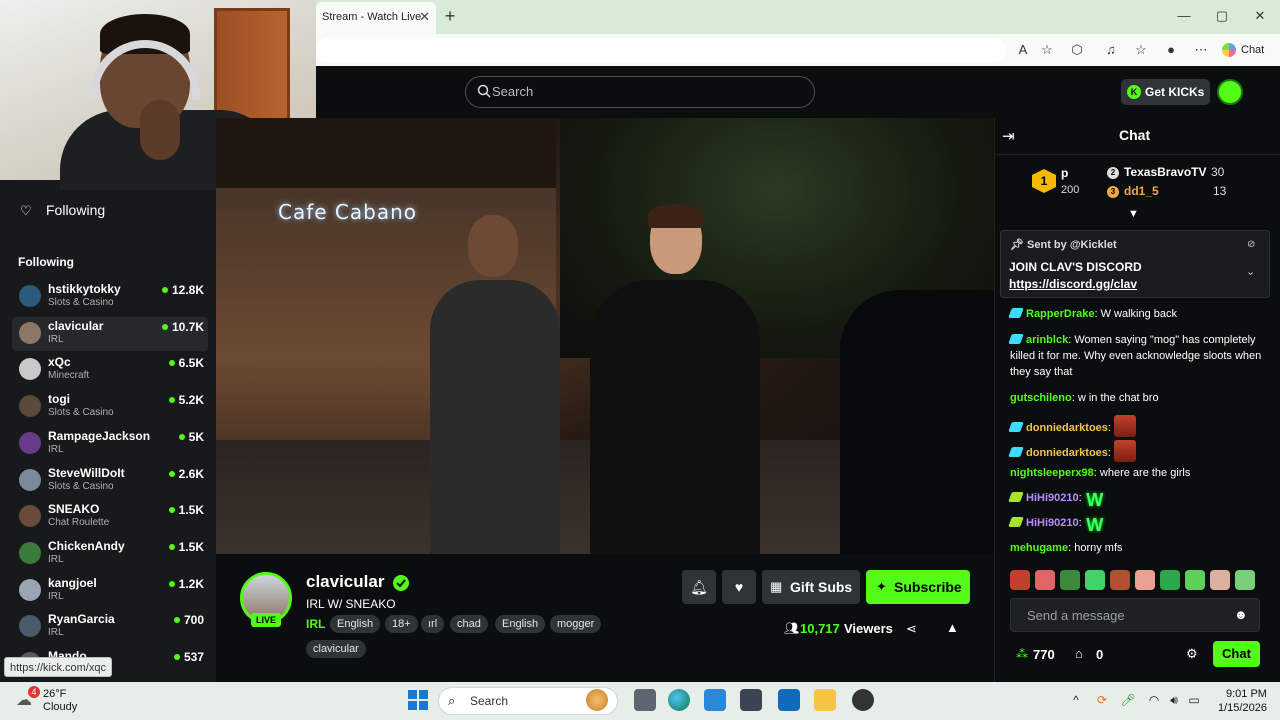  What do you see at coordinates (1171, 50) in the screenshot?
I see `profile-icon: ●` at bounding box center [1171, 50].